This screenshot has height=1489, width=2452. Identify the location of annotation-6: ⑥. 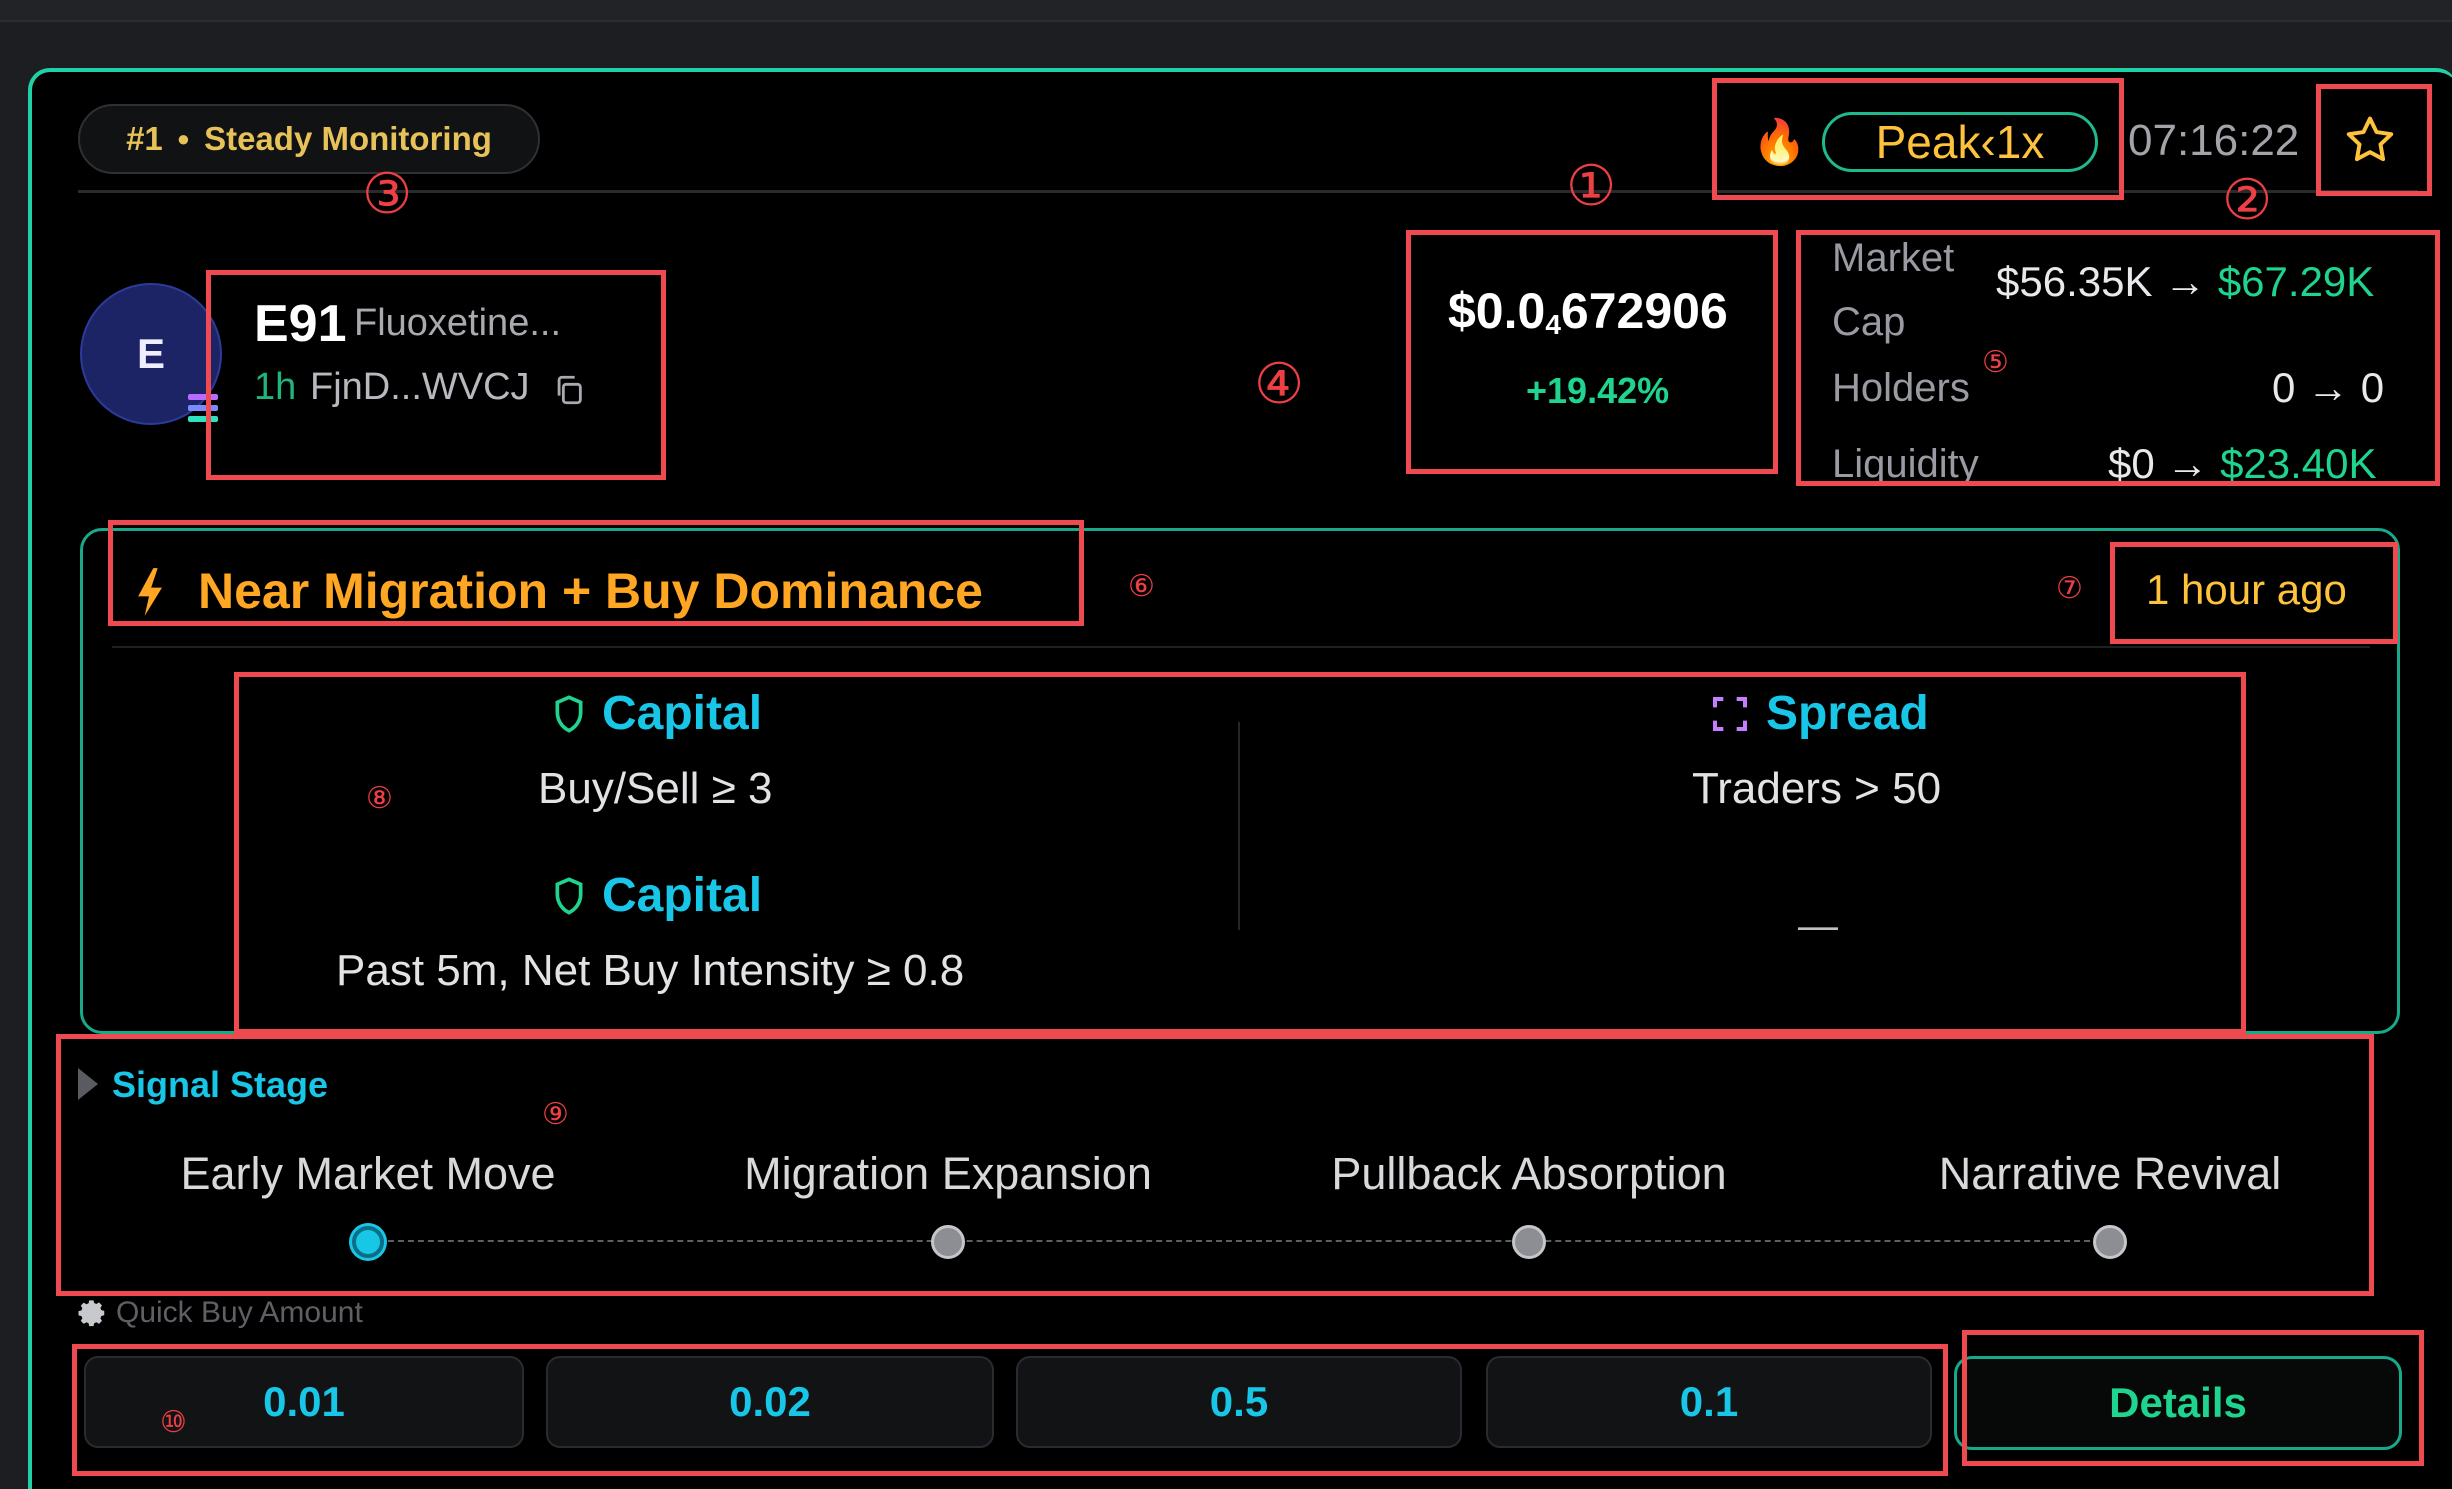
(1141, 586).